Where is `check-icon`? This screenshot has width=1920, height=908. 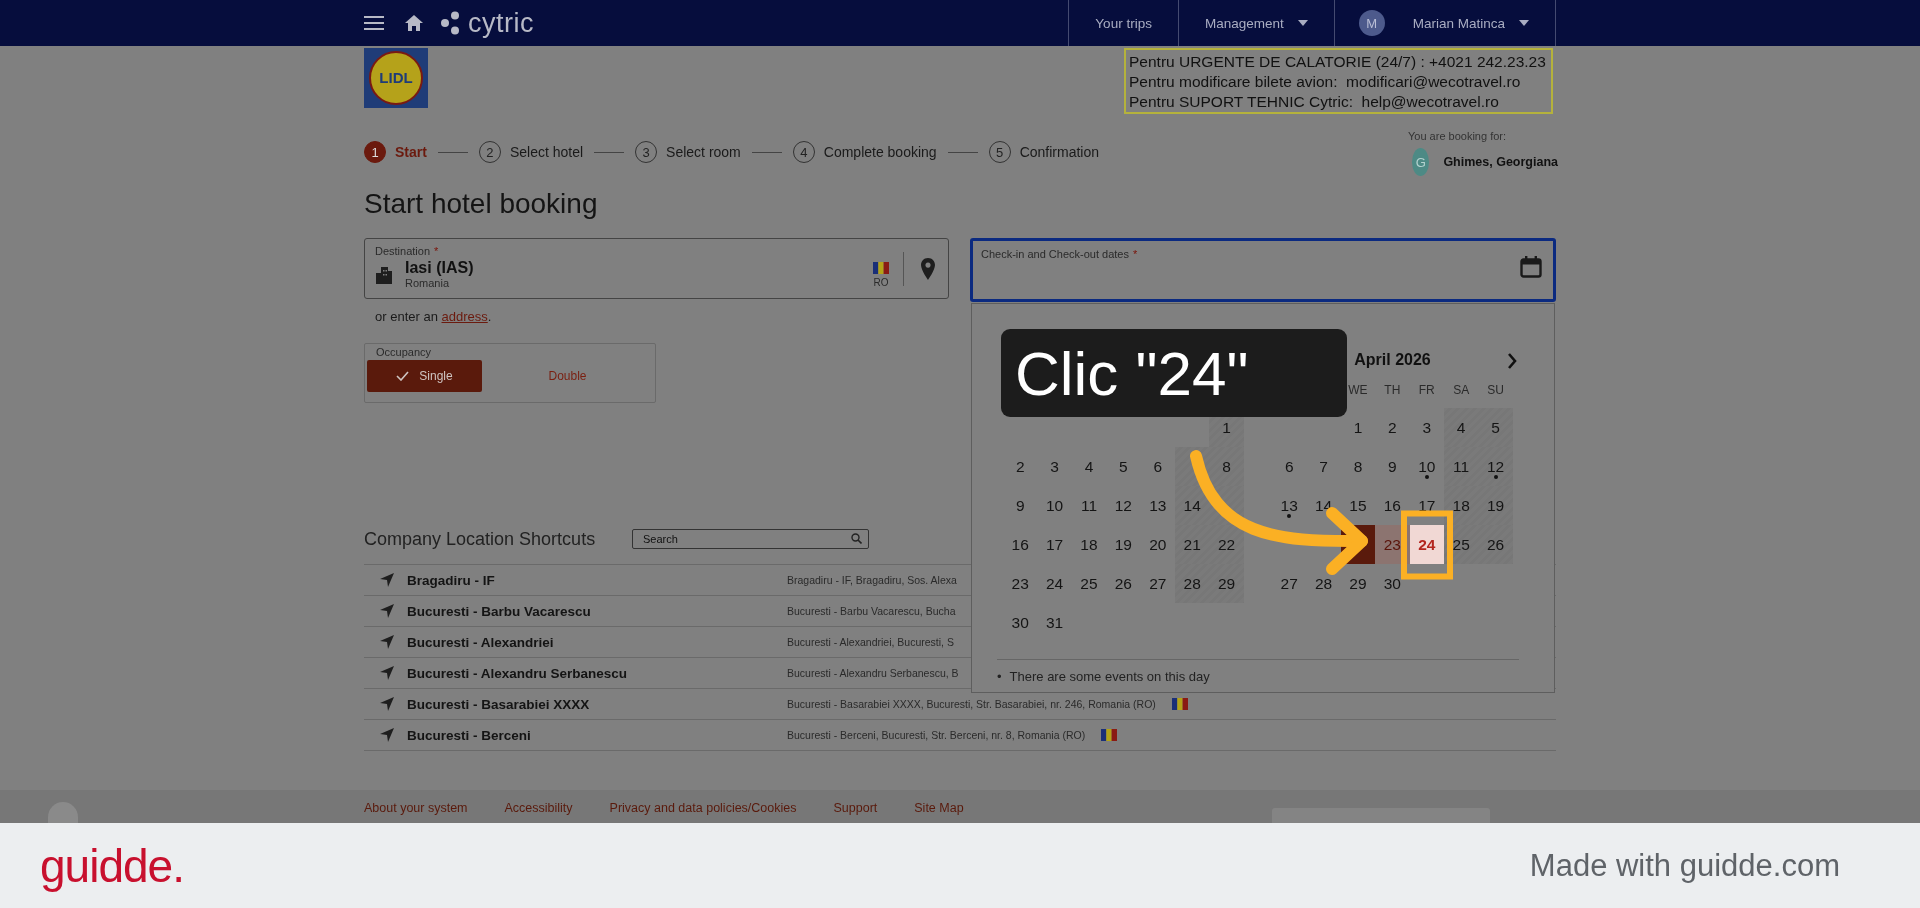 check-icon is located at coordinates (403, 376).